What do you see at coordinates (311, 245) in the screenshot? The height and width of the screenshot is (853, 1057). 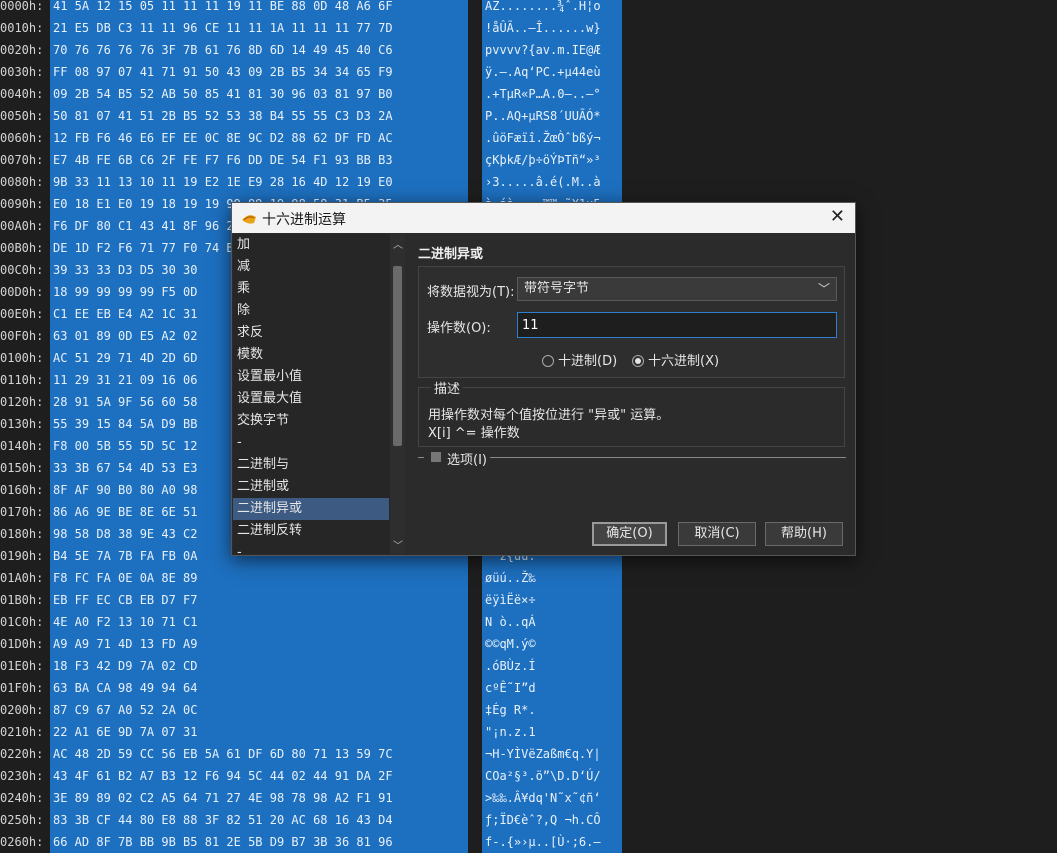 I see `operation-item: 加` at bounding box center [311, 245].